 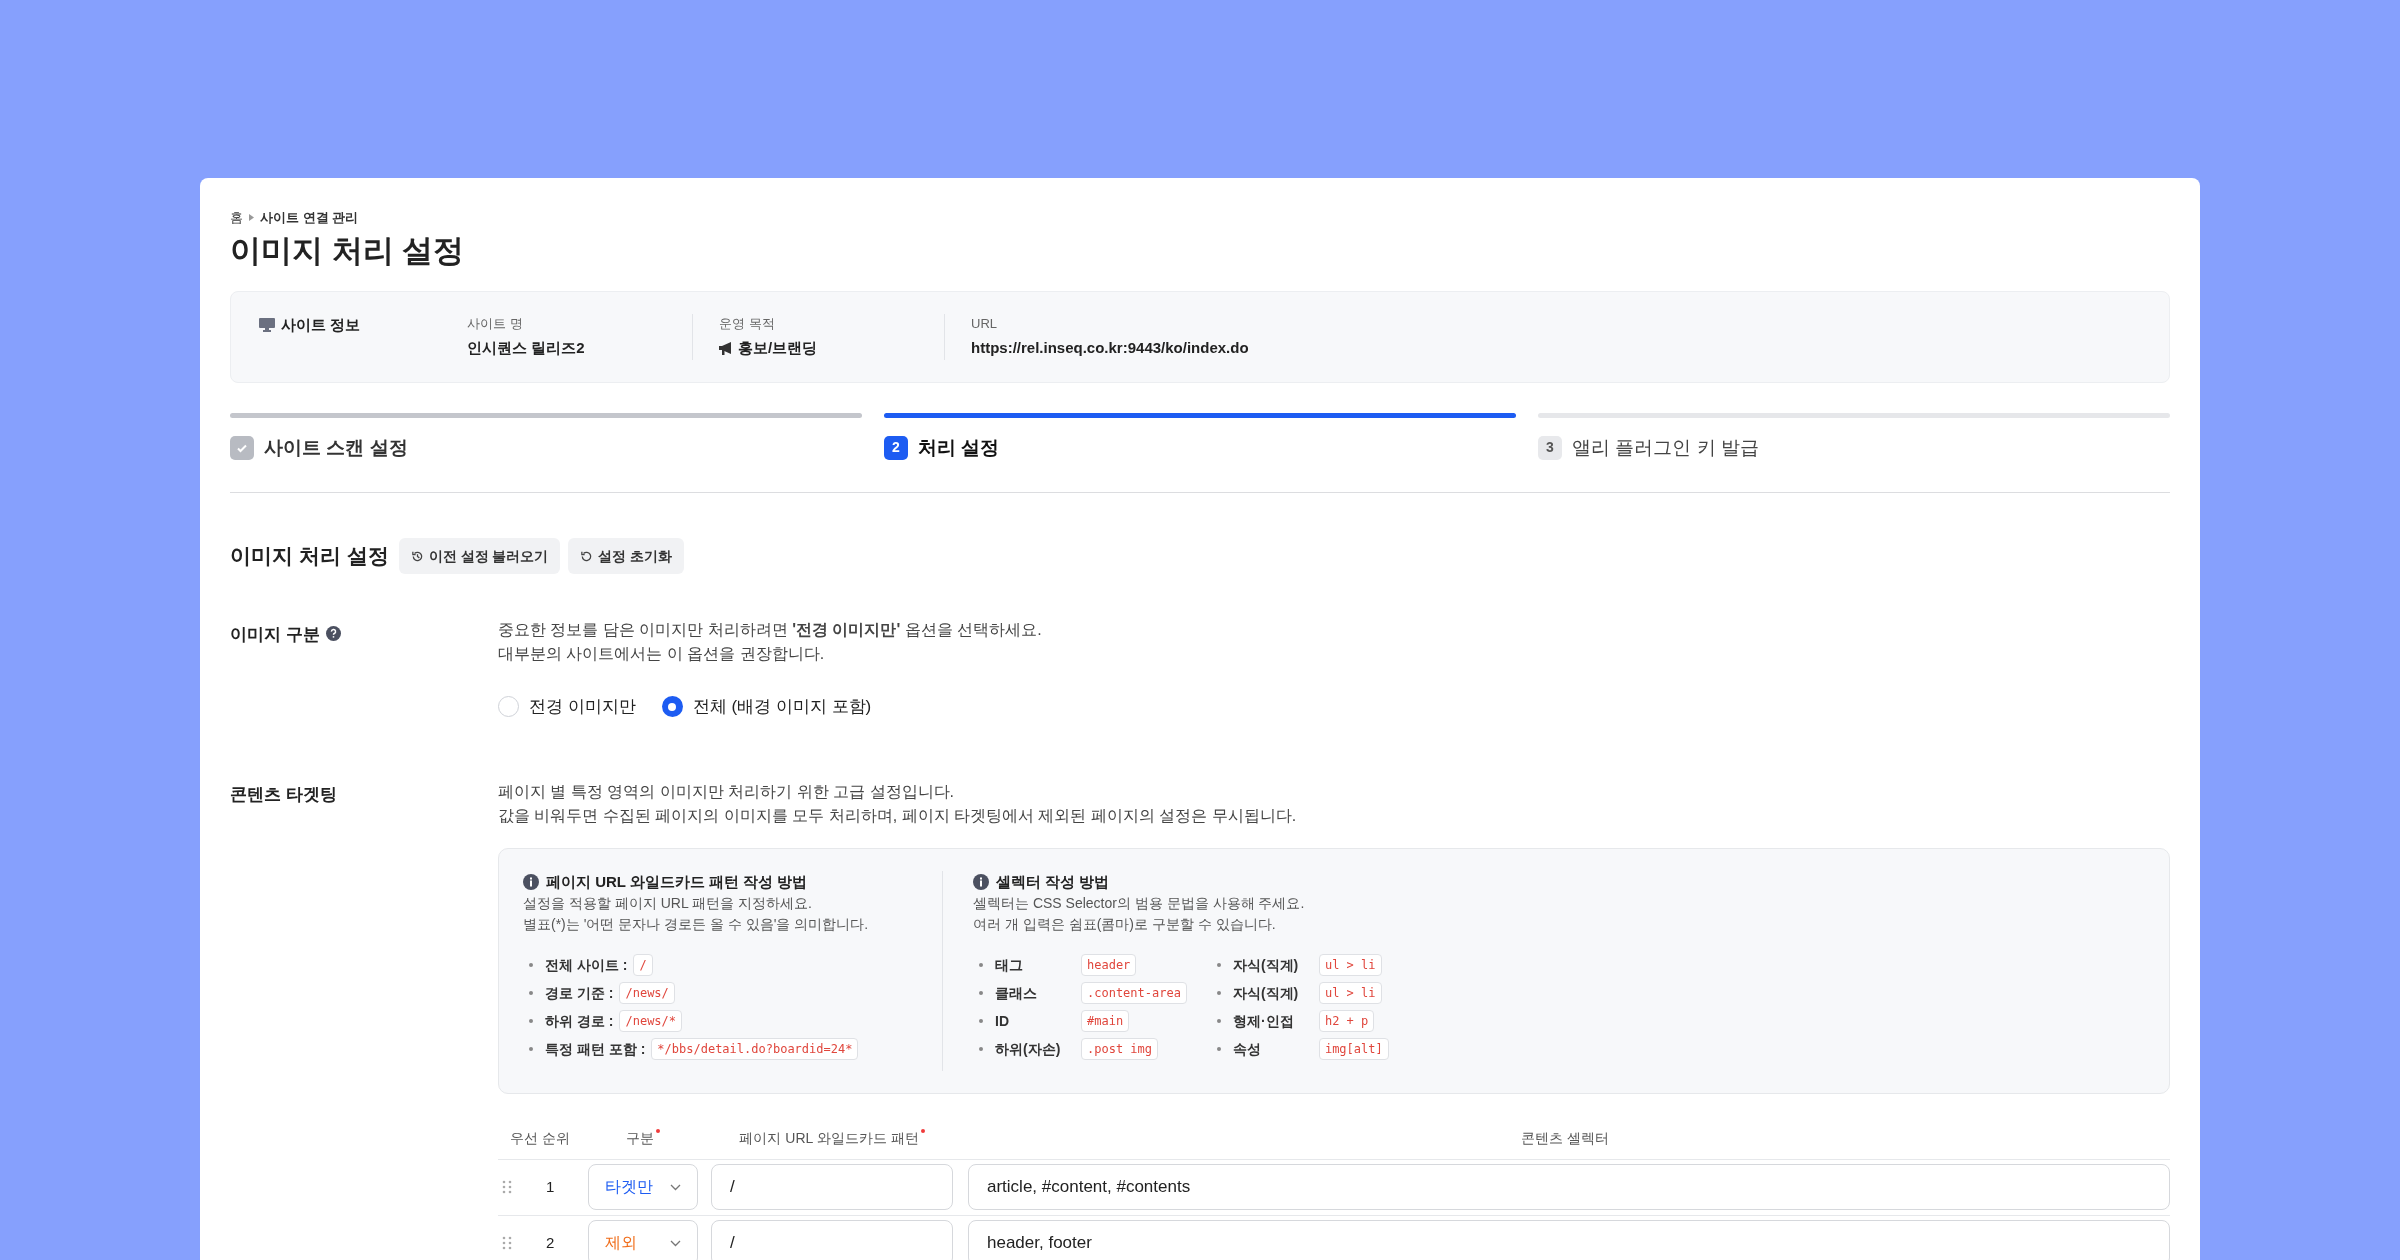 I want to click on code-sample: /, so click(x=643, y=965).